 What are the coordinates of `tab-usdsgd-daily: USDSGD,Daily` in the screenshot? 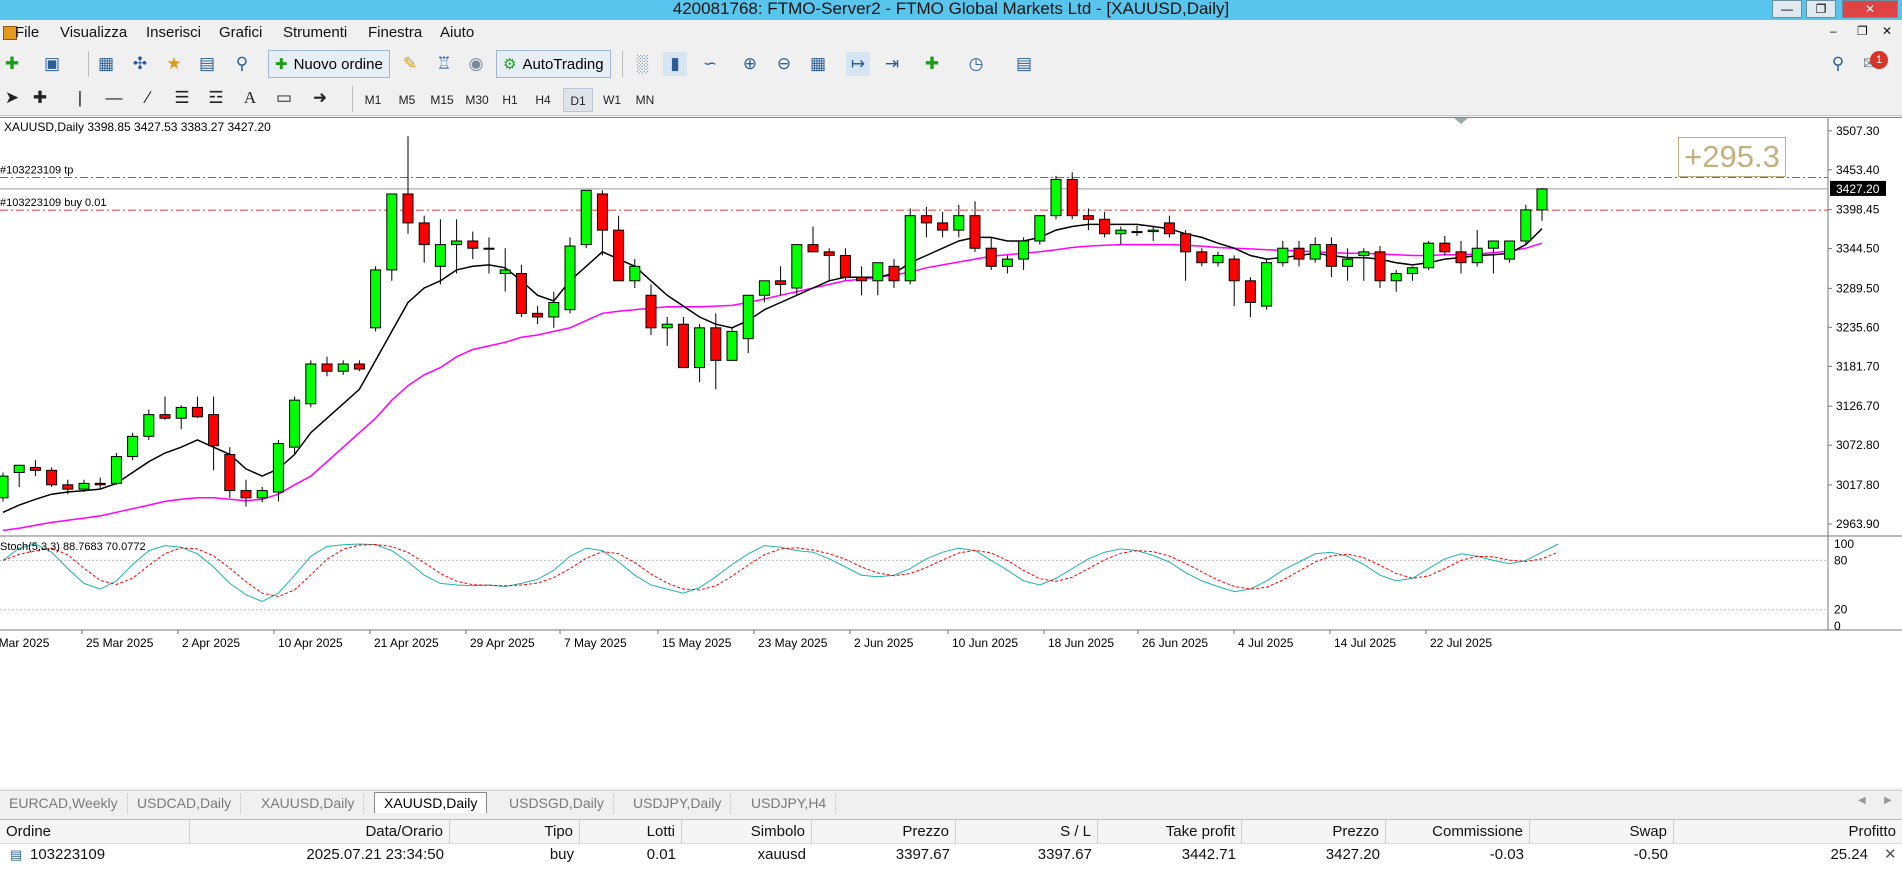 It's located at (557, 803).